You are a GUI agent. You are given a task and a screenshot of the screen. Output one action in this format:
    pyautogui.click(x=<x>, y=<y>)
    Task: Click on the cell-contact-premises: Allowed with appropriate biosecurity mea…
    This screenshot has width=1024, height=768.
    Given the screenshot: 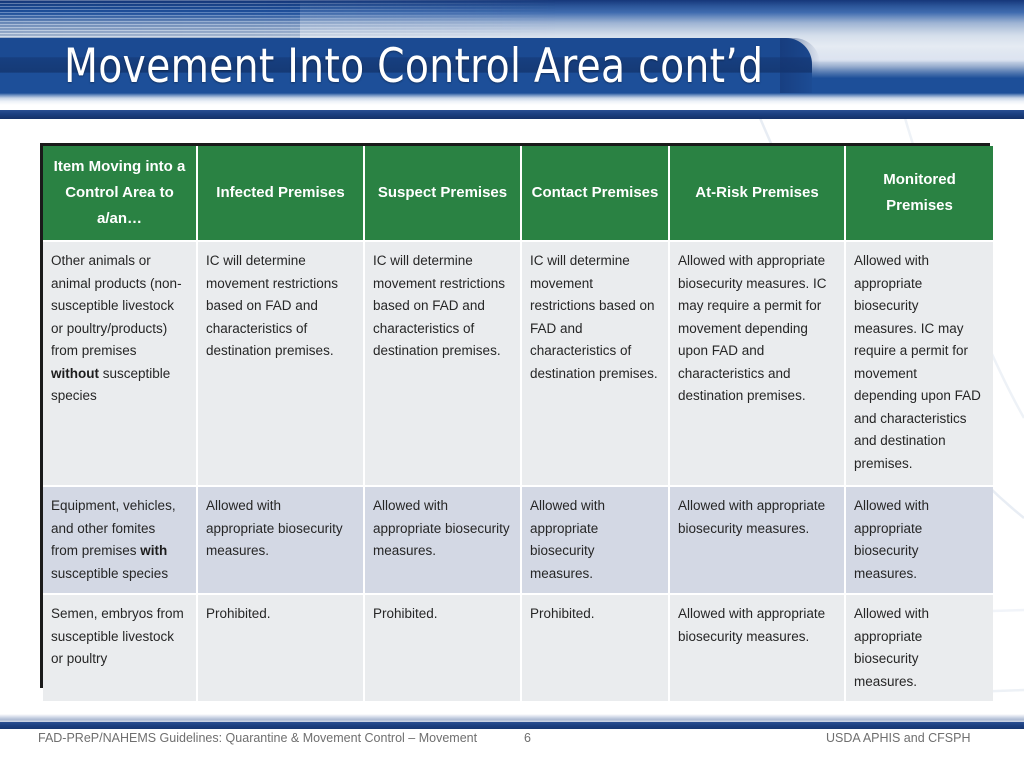 What is the action you would take?
    pyautogui.click(x=595, y=539)
    